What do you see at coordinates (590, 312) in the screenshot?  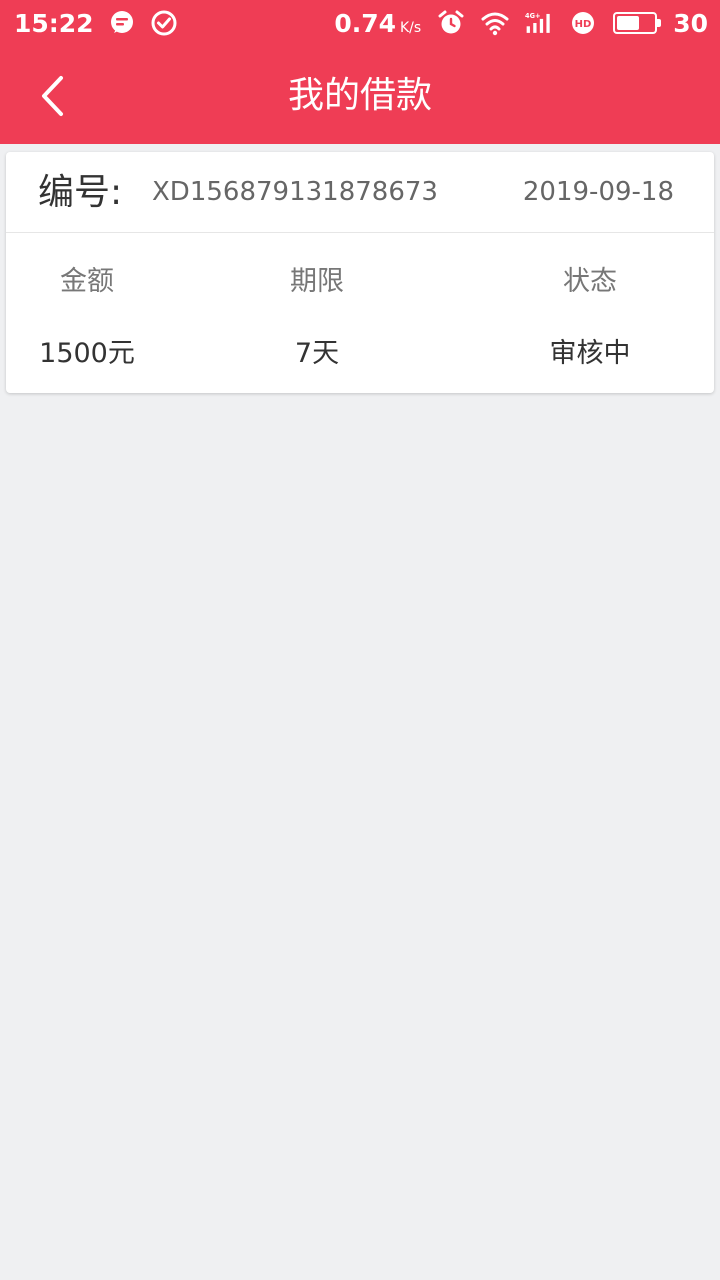 I see `status-column: 状态 审核中` at bounding box center [590, 312].